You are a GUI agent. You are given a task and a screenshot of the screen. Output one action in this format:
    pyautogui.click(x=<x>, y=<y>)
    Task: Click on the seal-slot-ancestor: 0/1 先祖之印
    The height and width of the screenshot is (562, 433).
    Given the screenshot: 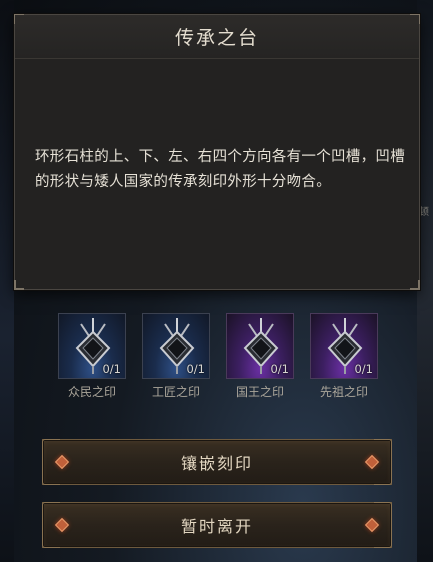 What is the action you would take?
    pyautogui.click(x=344, y=356)
    